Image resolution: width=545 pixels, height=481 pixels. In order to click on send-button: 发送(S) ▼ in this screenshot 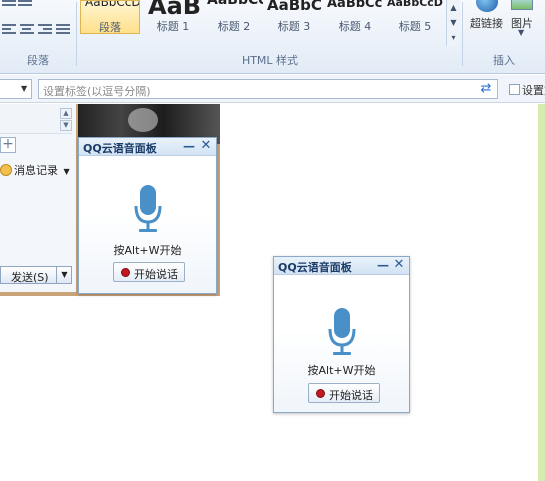, I will do `click(36, 275)`.